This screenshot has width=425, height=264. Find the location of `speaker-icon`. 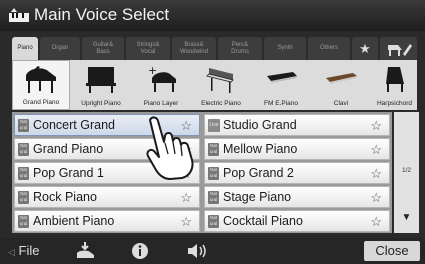

speaker-icon is located at coordinates (197, 251).